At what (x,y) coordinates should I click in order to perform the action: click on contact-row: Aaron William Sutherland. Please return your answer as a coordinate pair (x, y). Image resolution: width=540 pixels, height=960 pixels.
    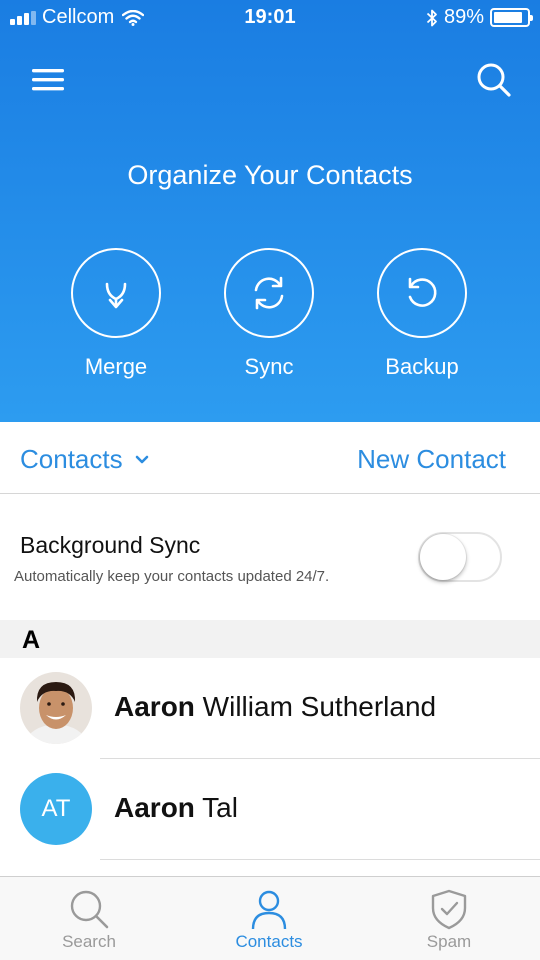
    Looking at the image, I should click on (270, 708).